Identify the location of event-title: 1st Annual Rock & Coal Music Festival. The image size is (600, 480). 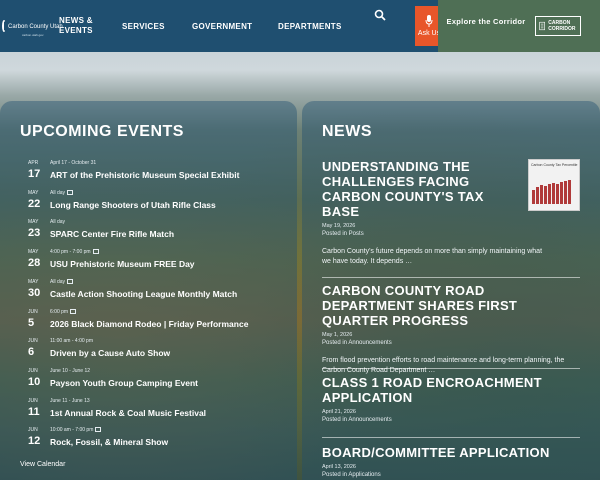
(128, 413).